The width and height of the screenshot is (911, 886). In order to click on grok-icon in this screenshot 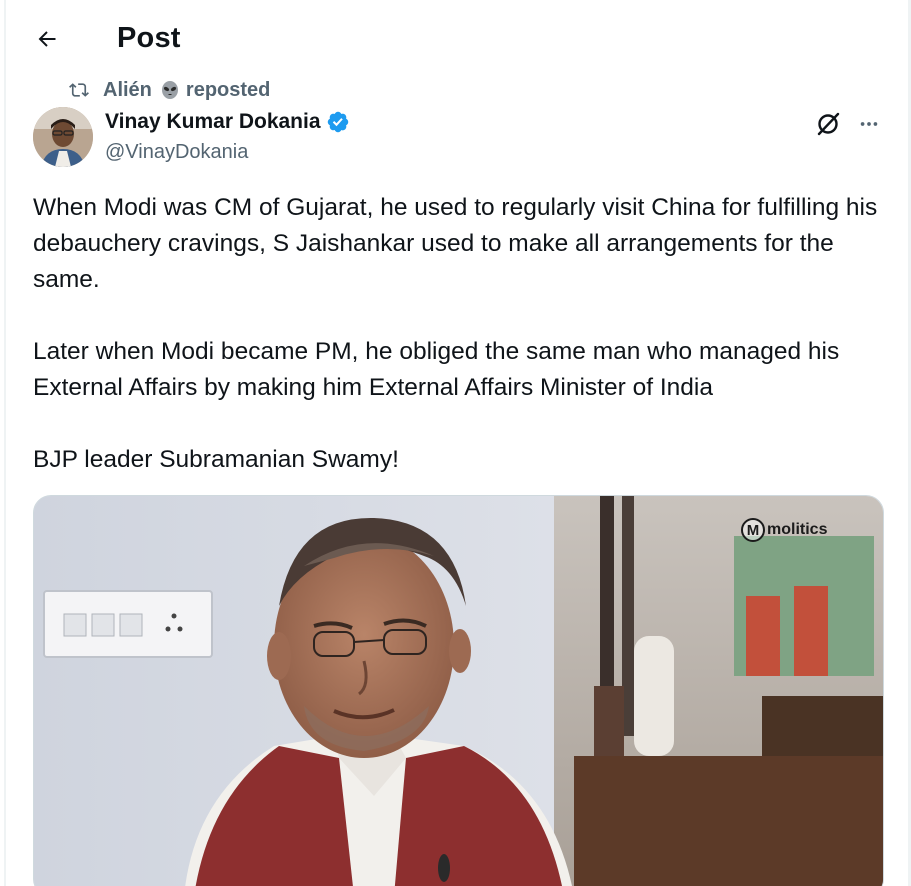, I will do `click(828, 124)`.